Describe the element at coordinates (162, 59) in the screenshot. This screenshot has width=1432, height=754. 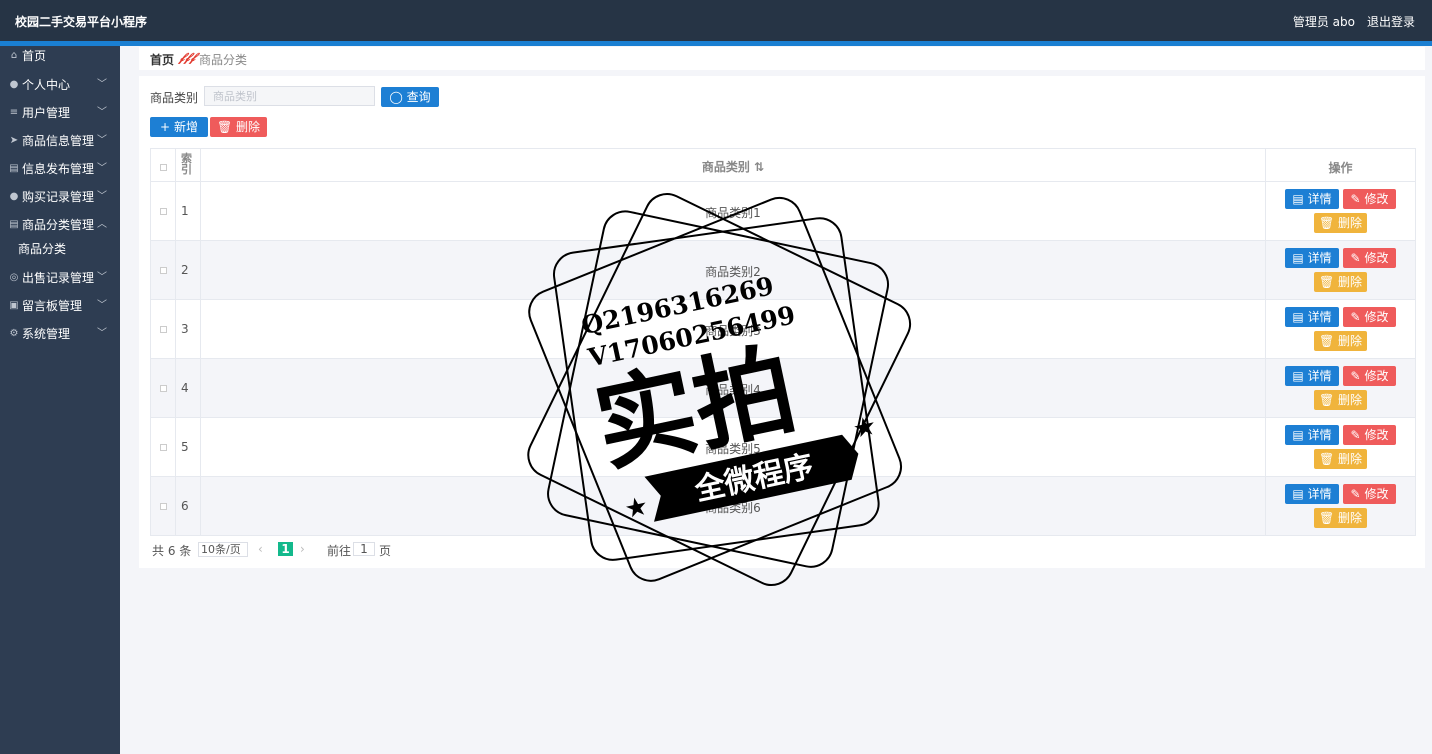
I see `breadcrumb-home: 首页` at that location.